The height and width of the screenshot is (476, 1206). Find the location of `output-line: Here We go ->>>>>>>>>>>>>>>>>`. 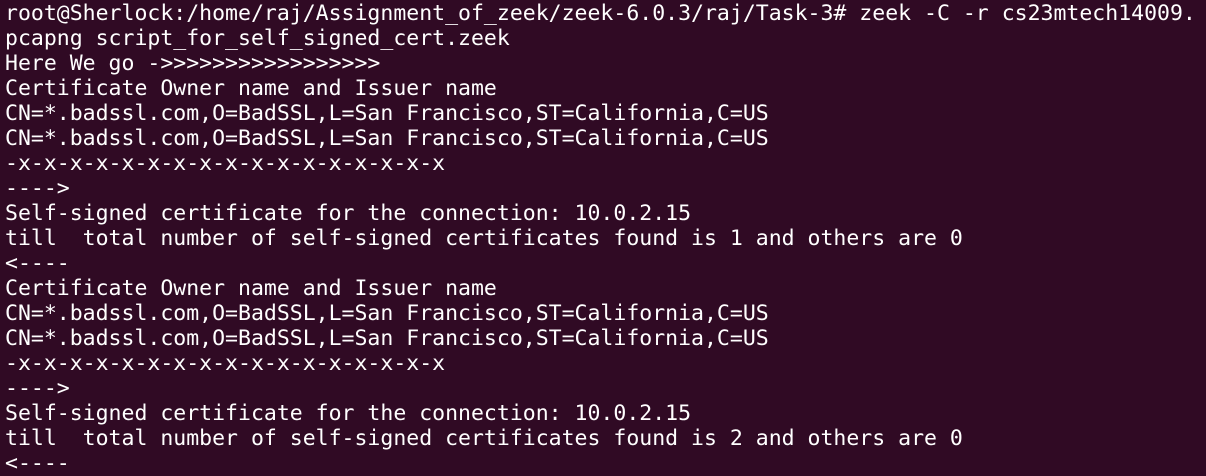

output-line: Here We go ->>>>>>>>>>>>>>>>> is located at coordinates (193, 63).